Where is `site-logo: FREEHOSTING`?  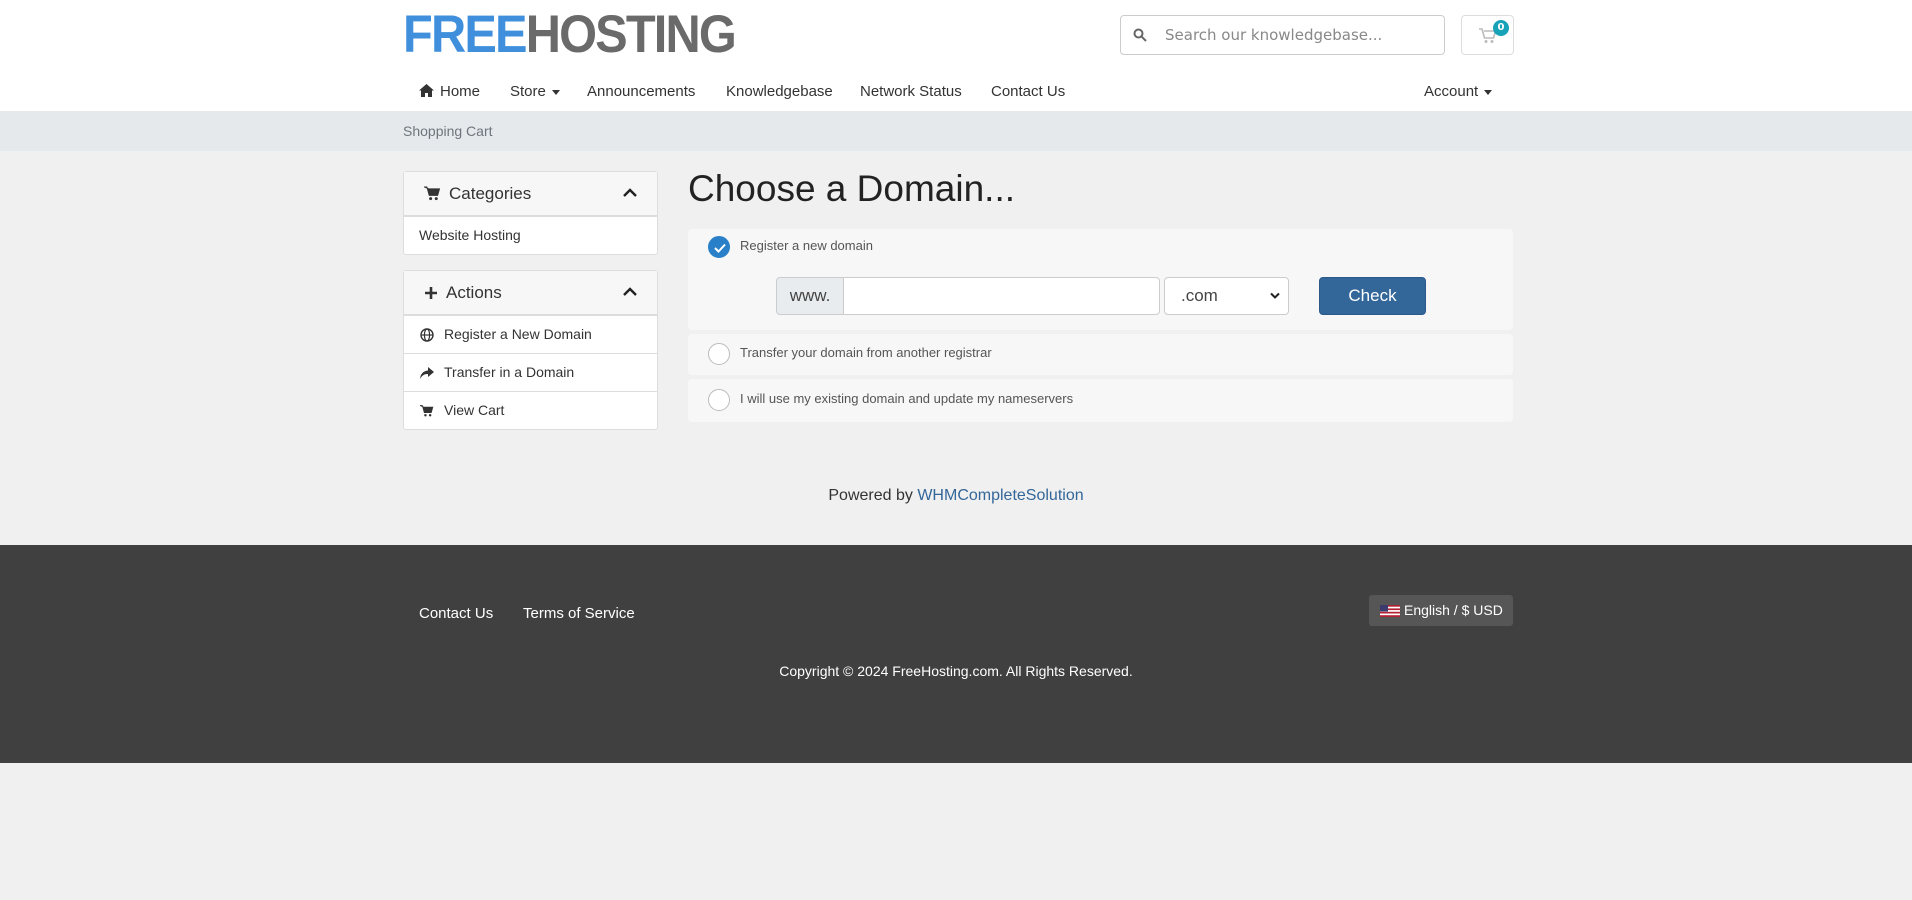 site-logo: FREEHOSTING is located at coordinates (570, 34).